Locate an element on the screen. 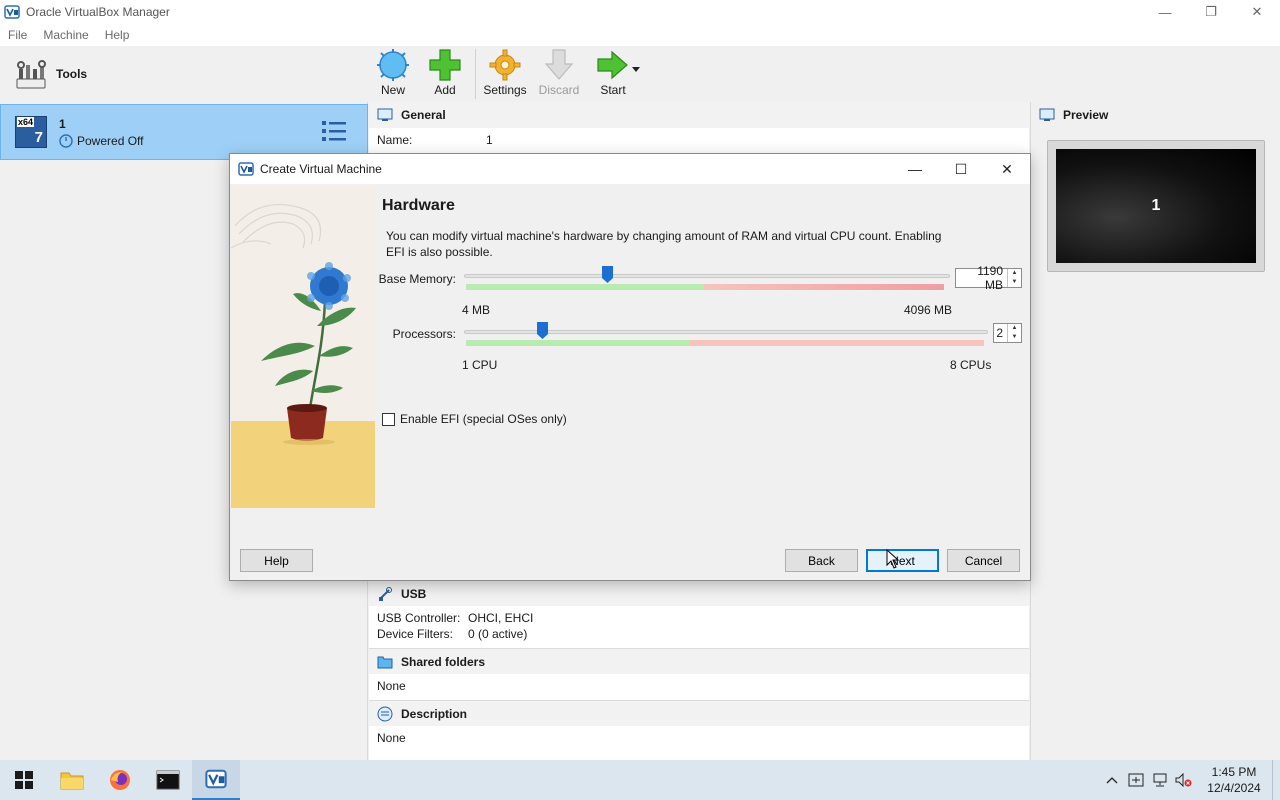 The image size is (1280, 800). cancel-button: Cancel is located at coordinates (983, 560).